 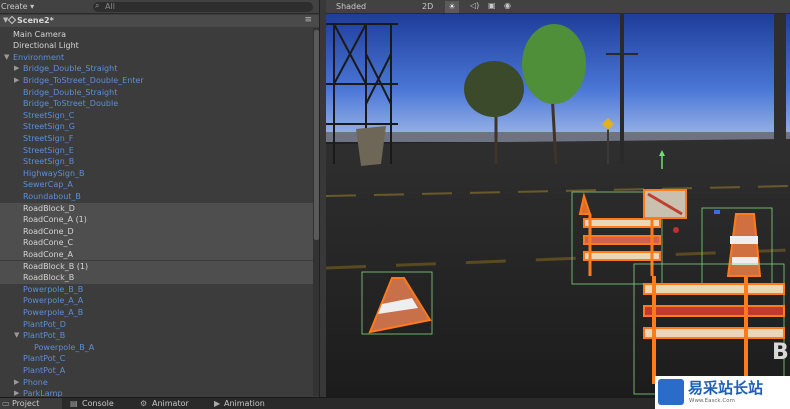 I want to click on hierarchy-item-label: RoadCone_A (1), so click(x=55, y=220).